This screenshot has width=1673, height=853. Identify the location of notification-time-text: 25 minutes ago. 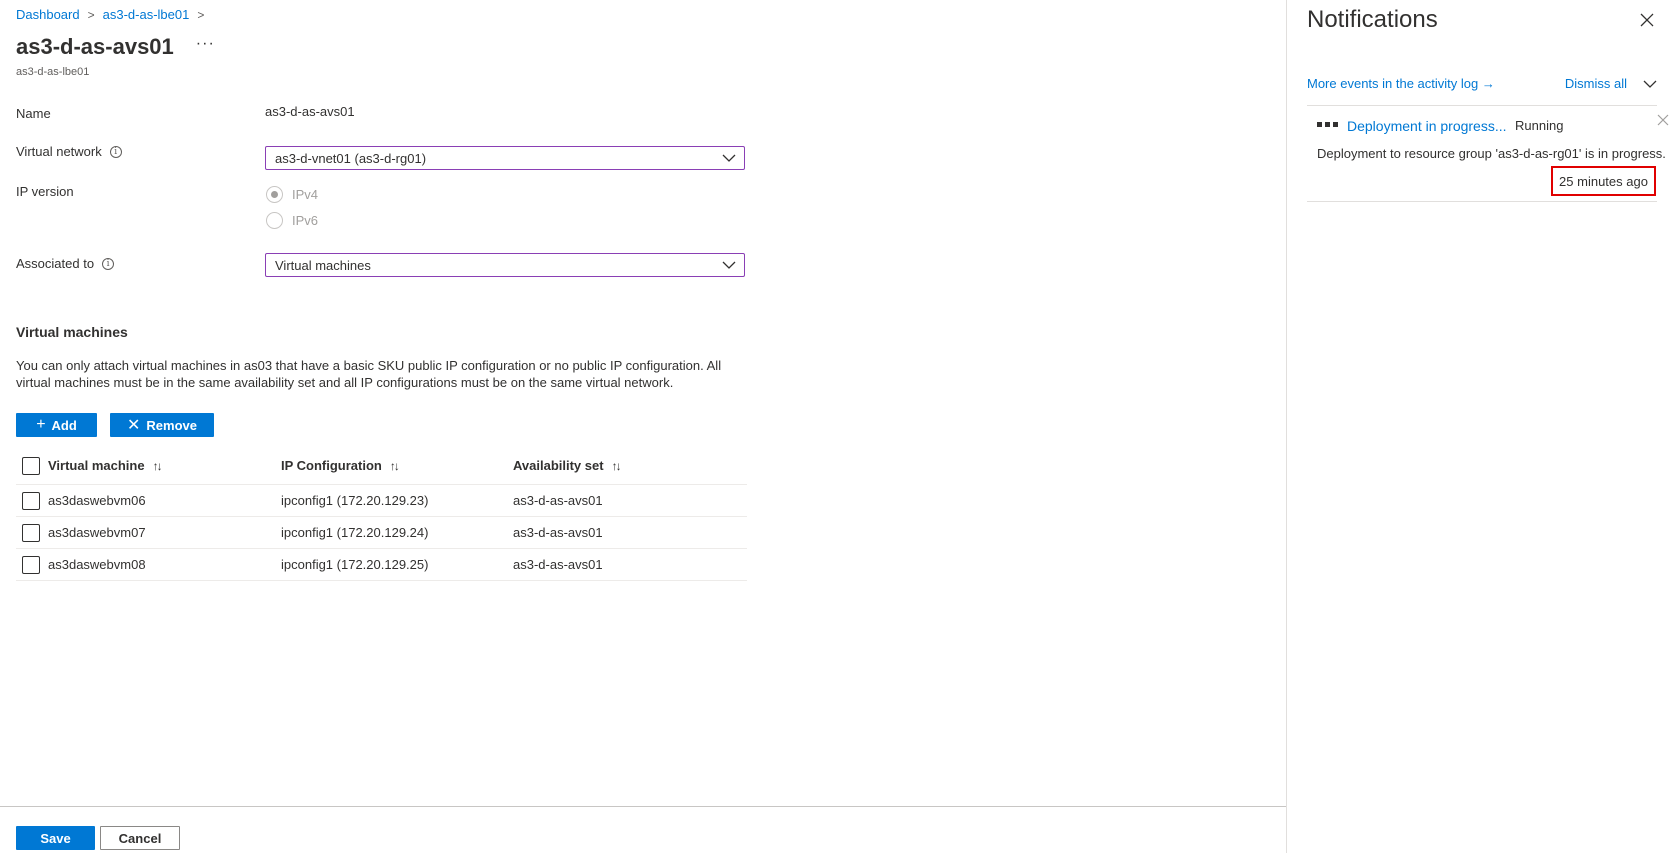
(1603, 181).